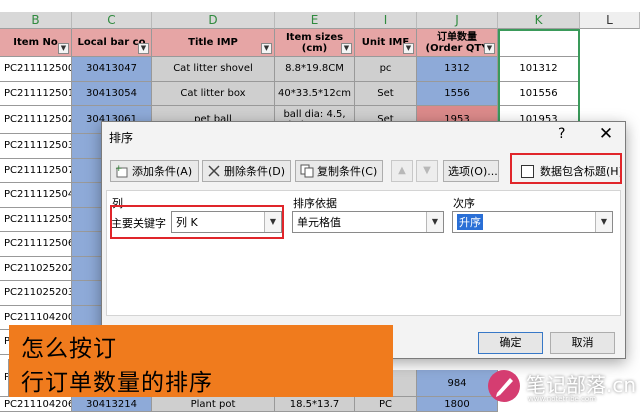 The height and width of the screenshot is (412, 640). Describe the element at coordinates (457, 93) in the screenshot. I see `table-cell-qty: 1556` at that location.